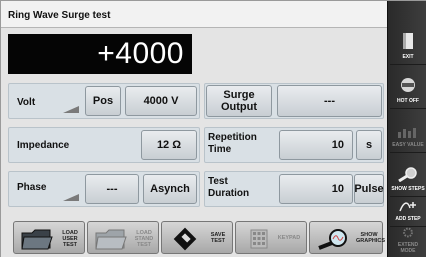  What do you see at coordinates (70, 239) in the screenshot?
I see `load-user-test-label: LOAD USER TEST` at bounding box center [70, 239].